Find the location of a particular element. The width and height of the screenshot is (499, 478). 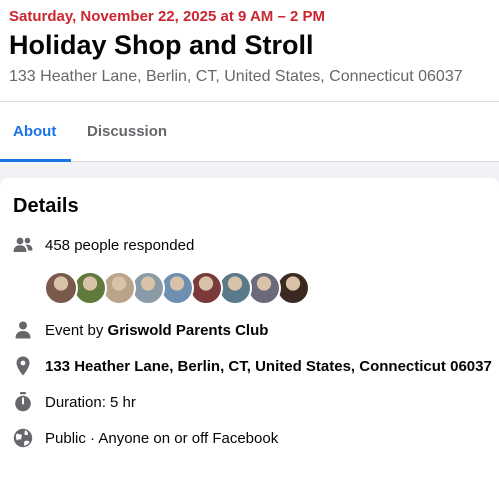

duration-row: Duration: 5 hr is located at coordinates (74, 402).